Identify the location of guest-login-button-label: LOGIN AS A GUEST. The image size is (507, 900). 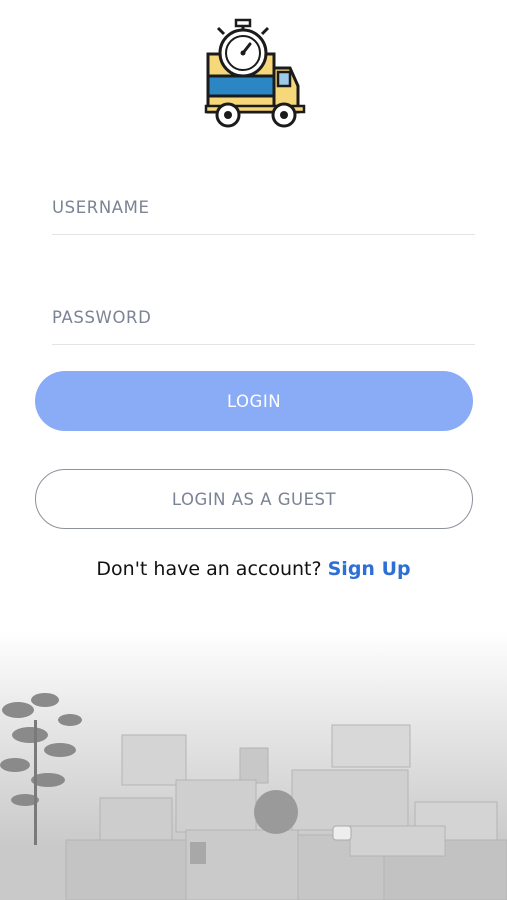
(254, 499).